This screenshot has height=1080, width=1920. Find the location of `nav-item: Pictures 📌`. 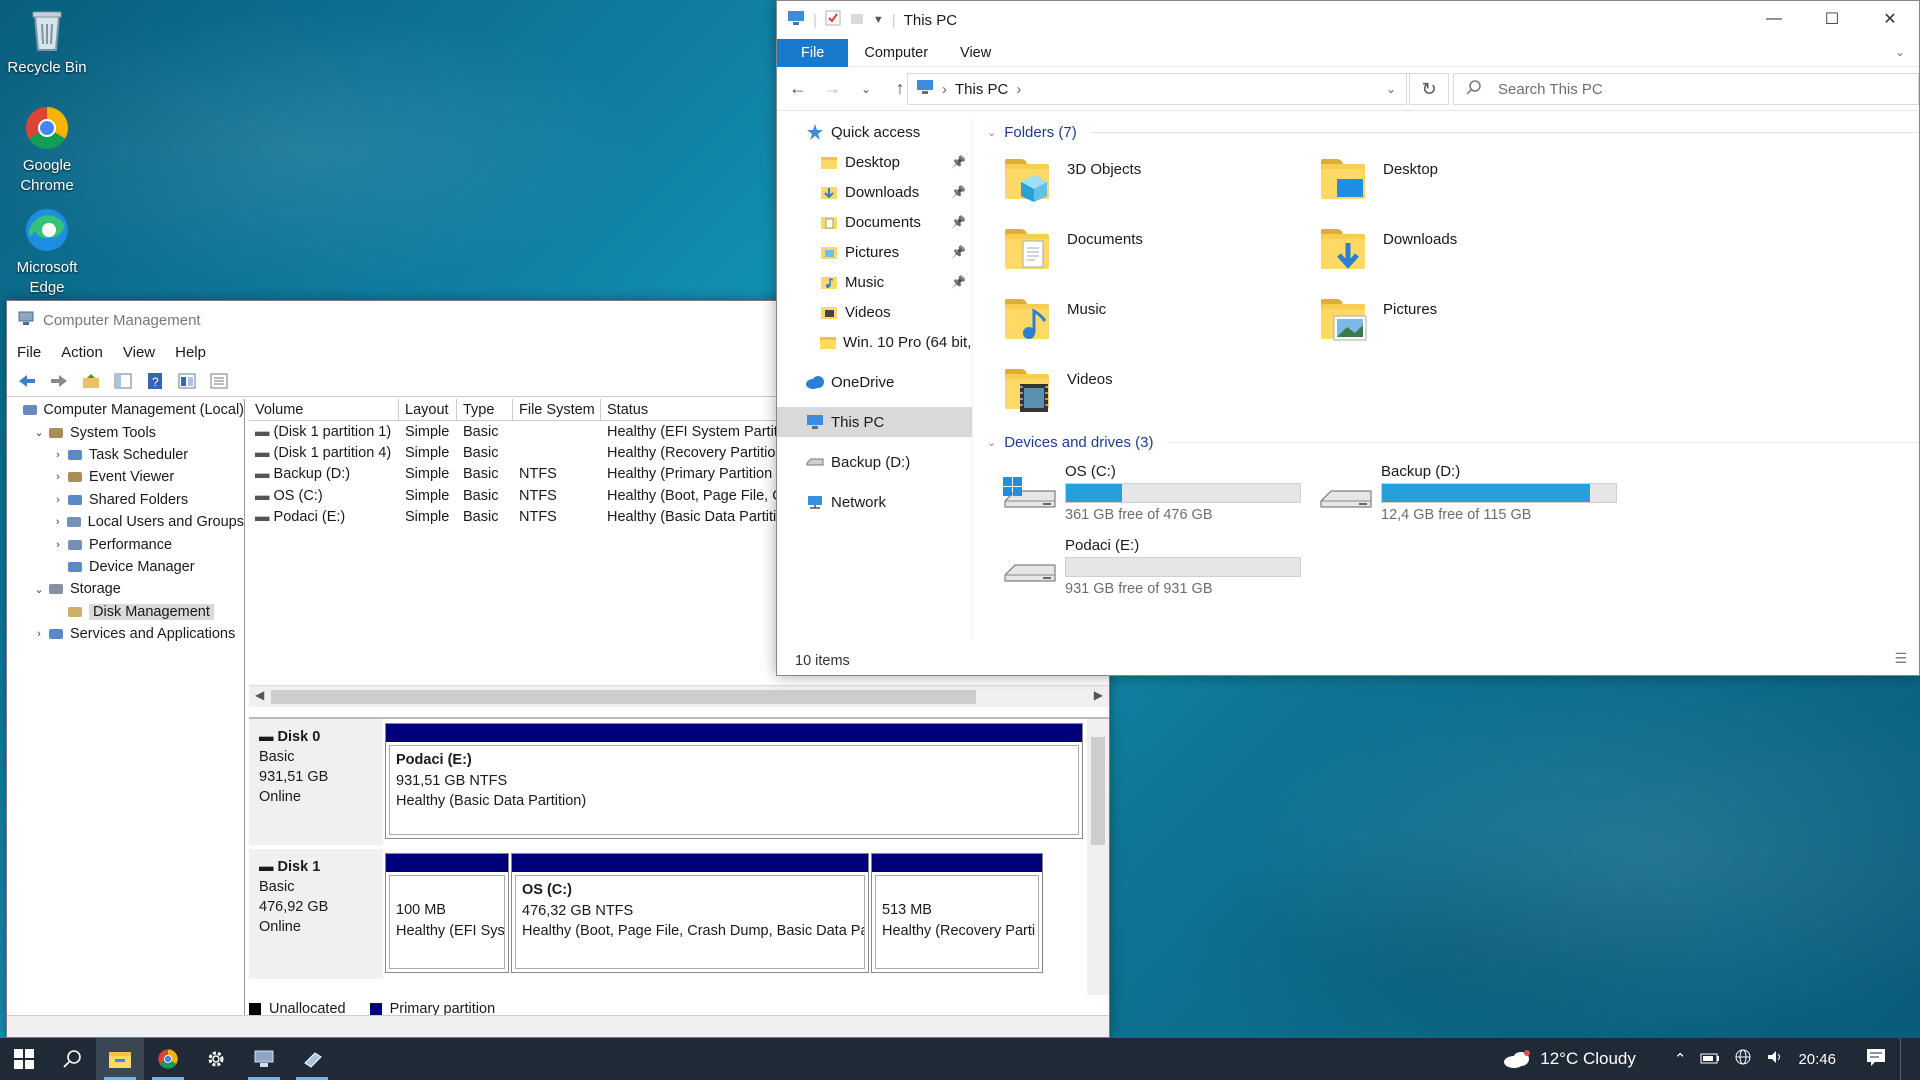

nav-item: Pictures 📌 is located at coordinates (874, 252).